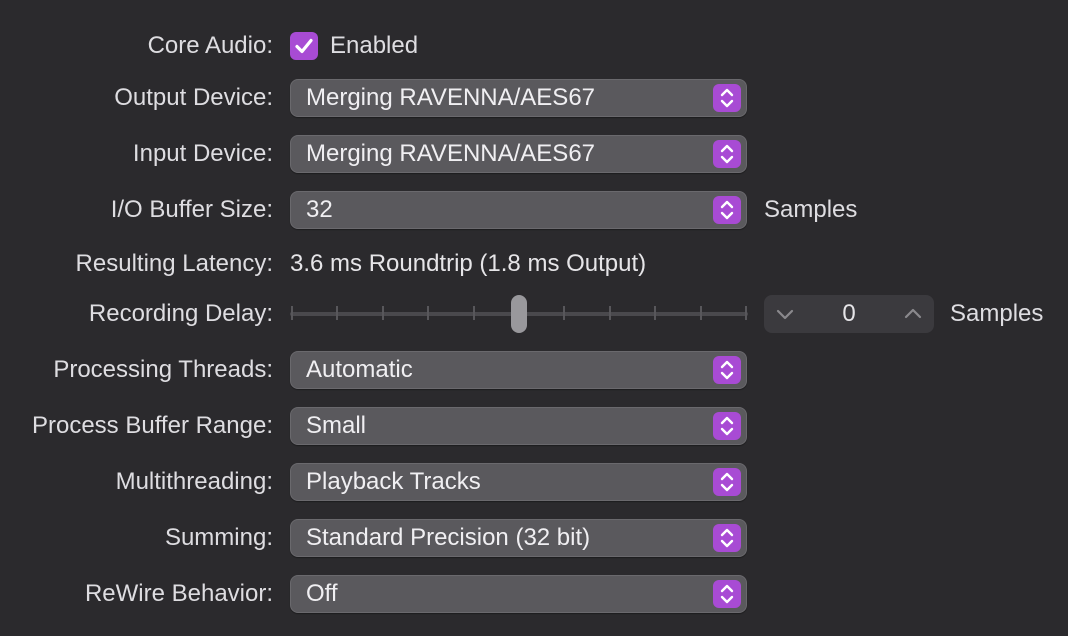  I want to click on checkmark-icon, so click(304, 46).